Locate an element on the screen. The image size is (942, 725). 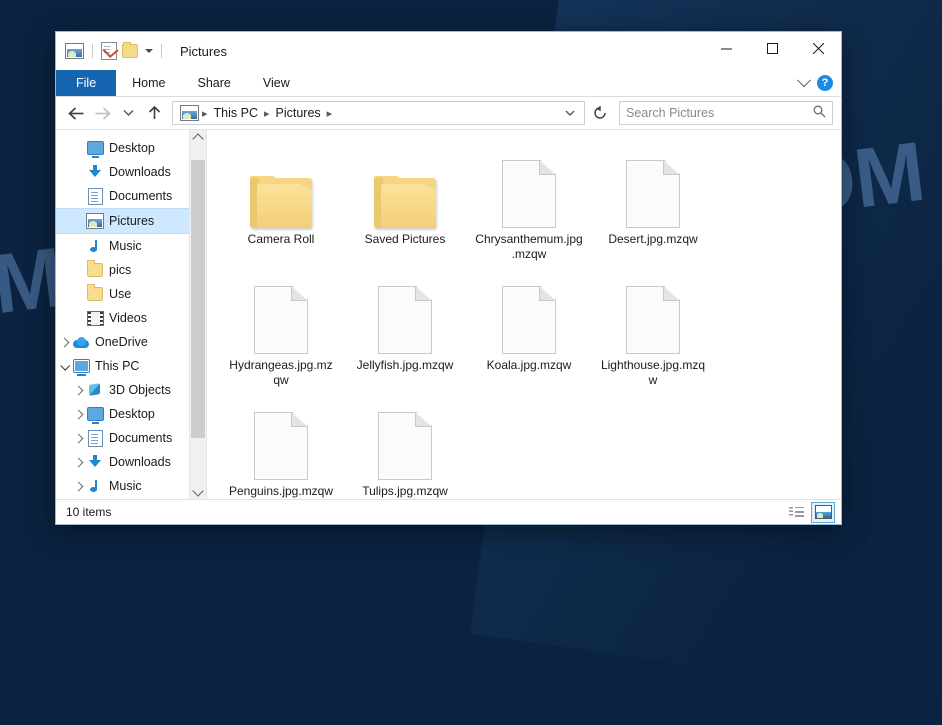
download-icon is located at coordinates (95, 172).